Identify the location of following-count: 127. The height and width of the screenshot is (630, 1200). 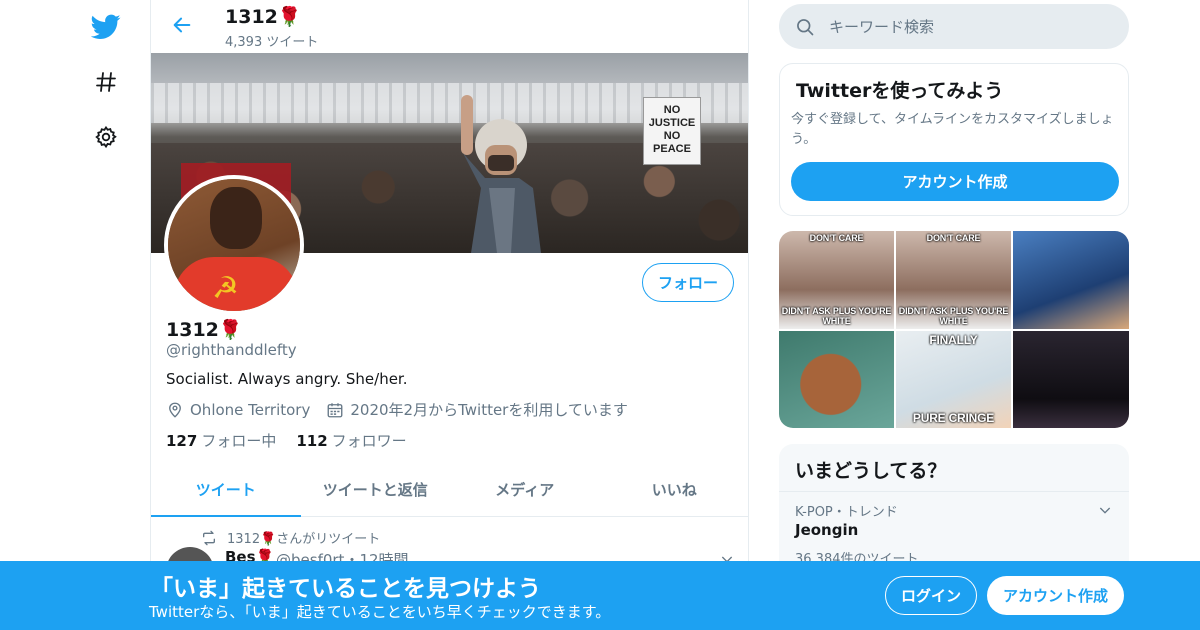
(182, 441).